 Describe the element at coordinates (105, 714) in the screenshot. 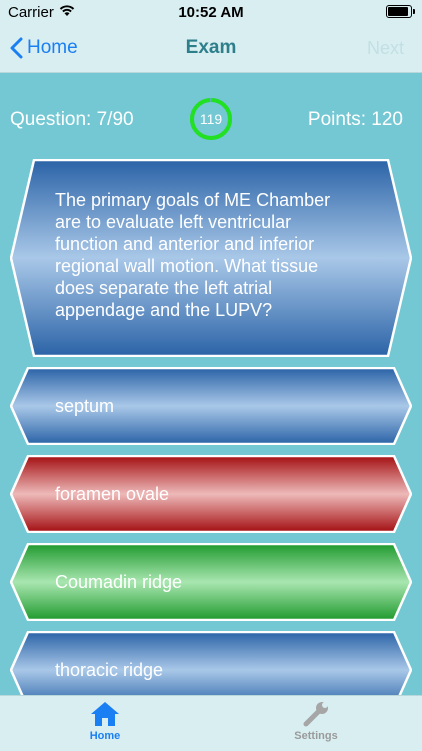

I see `home-icon` at that location.